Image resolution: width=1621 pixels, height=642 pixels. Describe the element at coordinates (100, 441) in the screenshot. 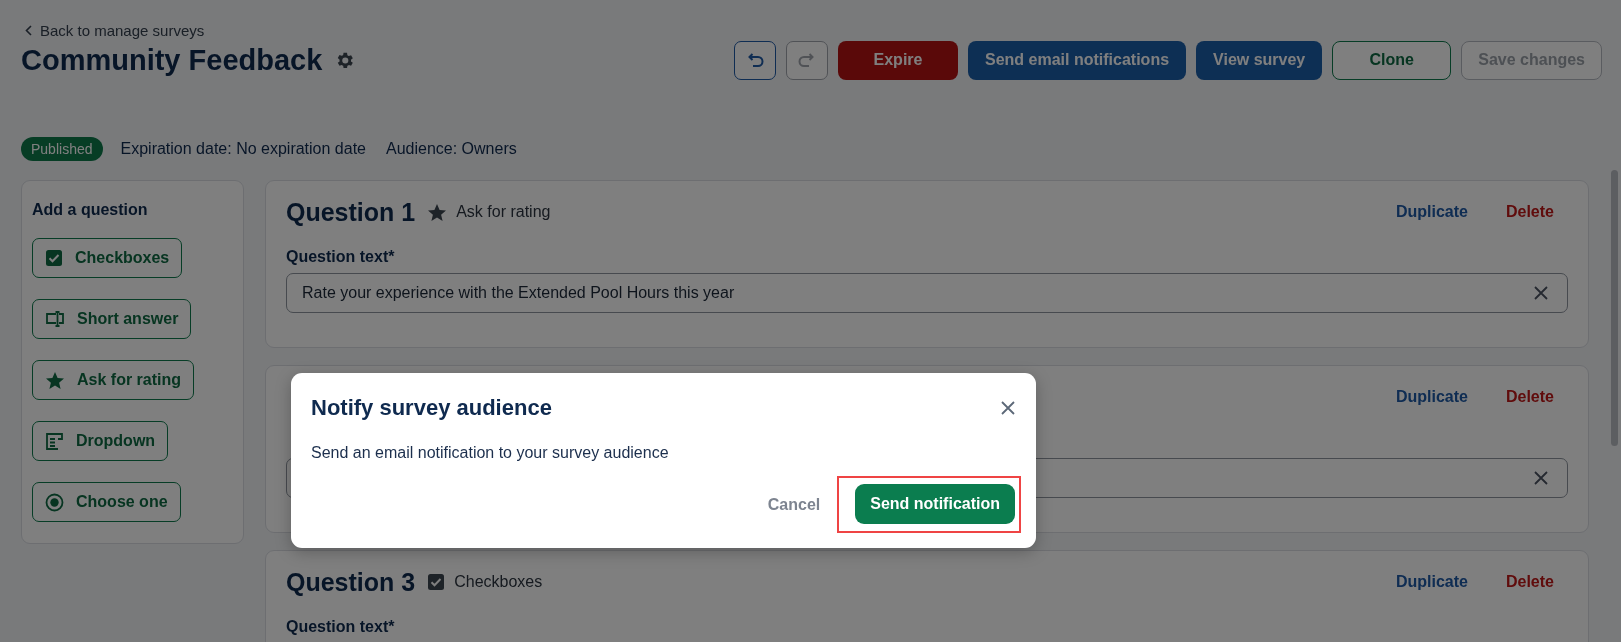

I see `add-question-button: Dropdown` at that location.